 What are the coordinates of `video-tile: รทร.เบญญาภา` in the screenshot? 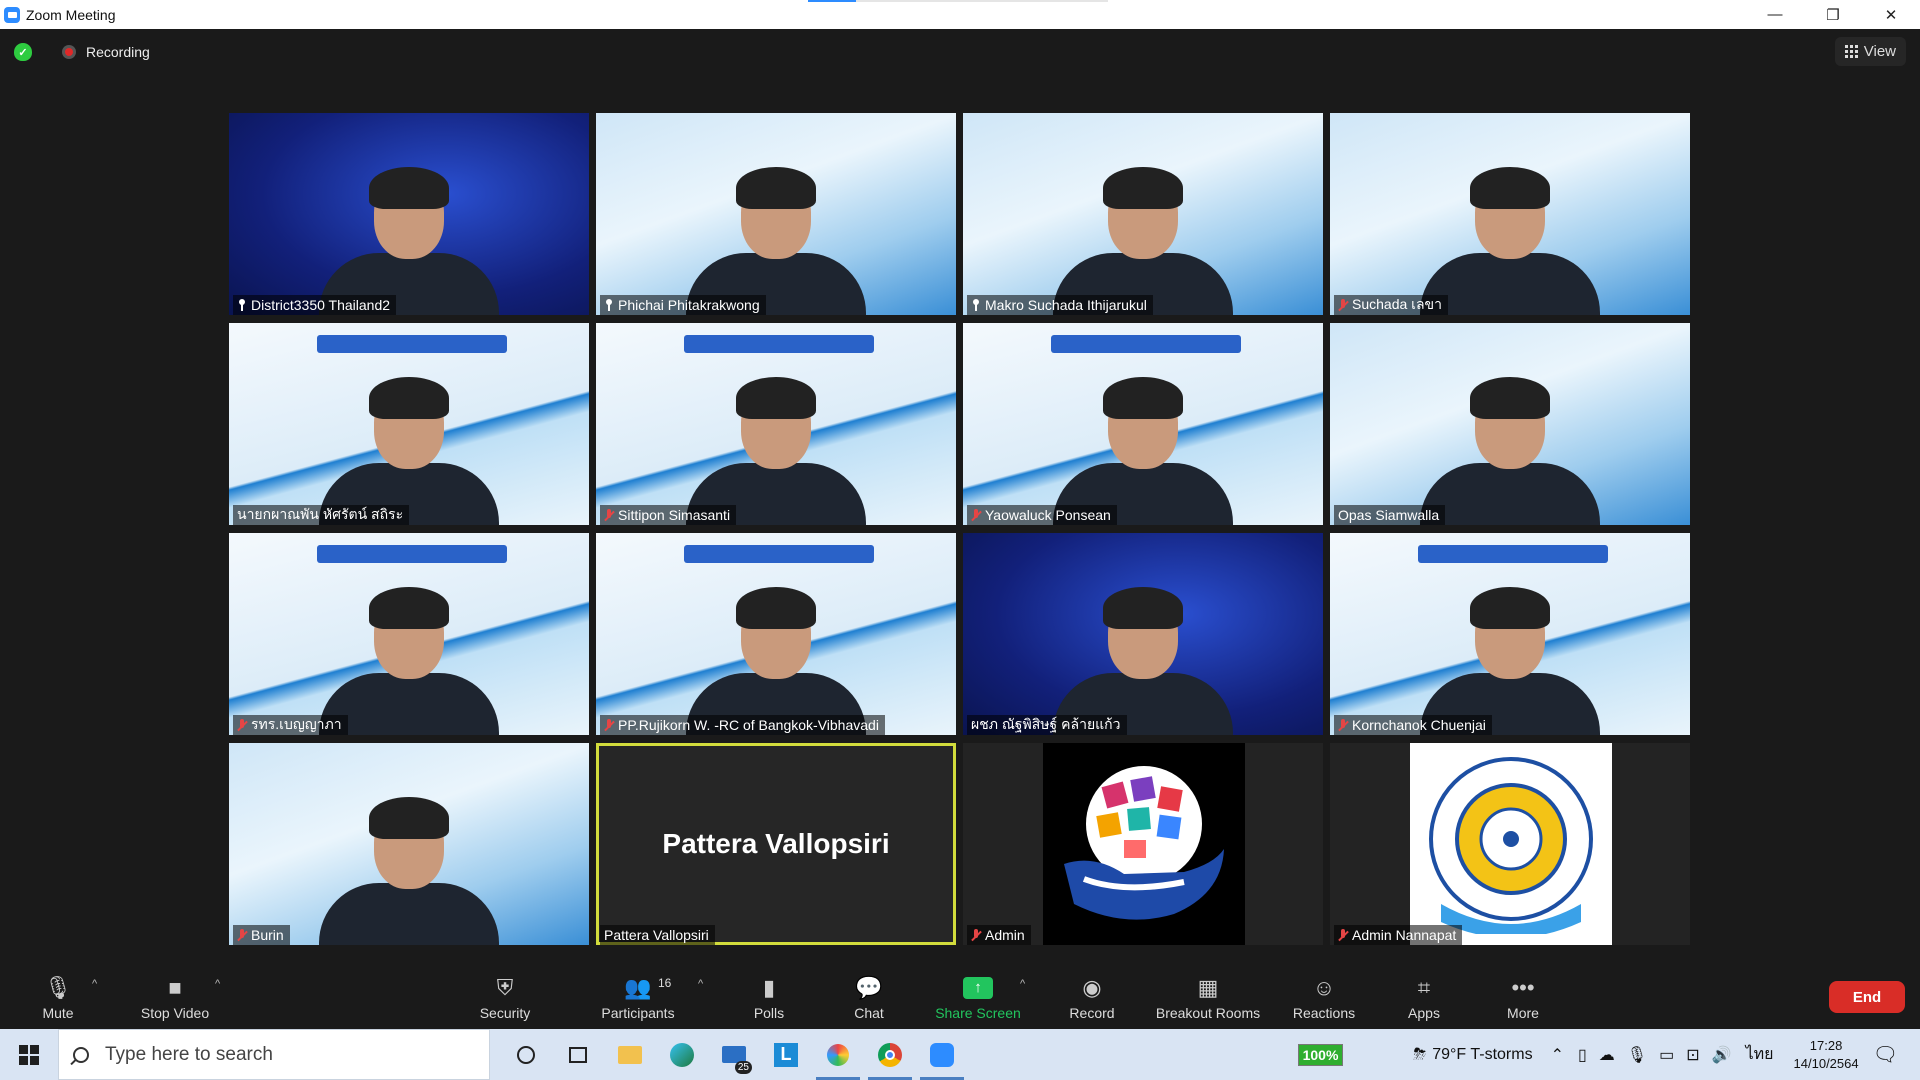 It's located at (409, 634).